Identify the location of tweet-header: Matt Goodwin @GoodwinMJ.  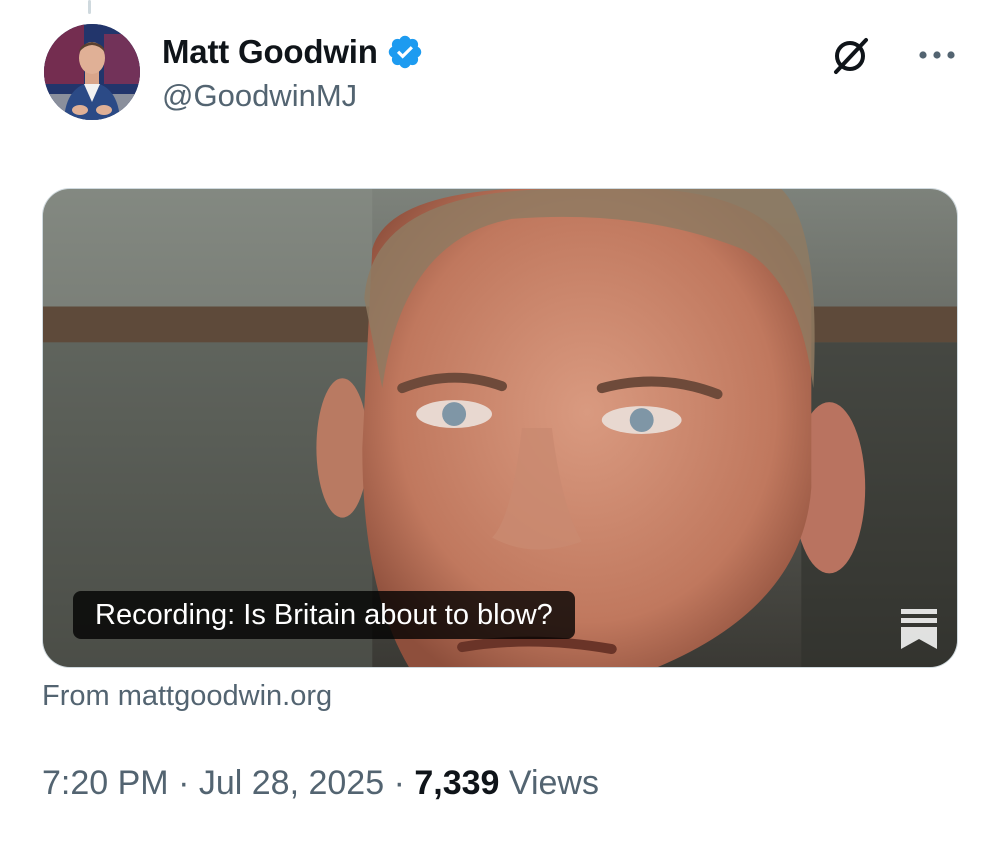
(502, 79).